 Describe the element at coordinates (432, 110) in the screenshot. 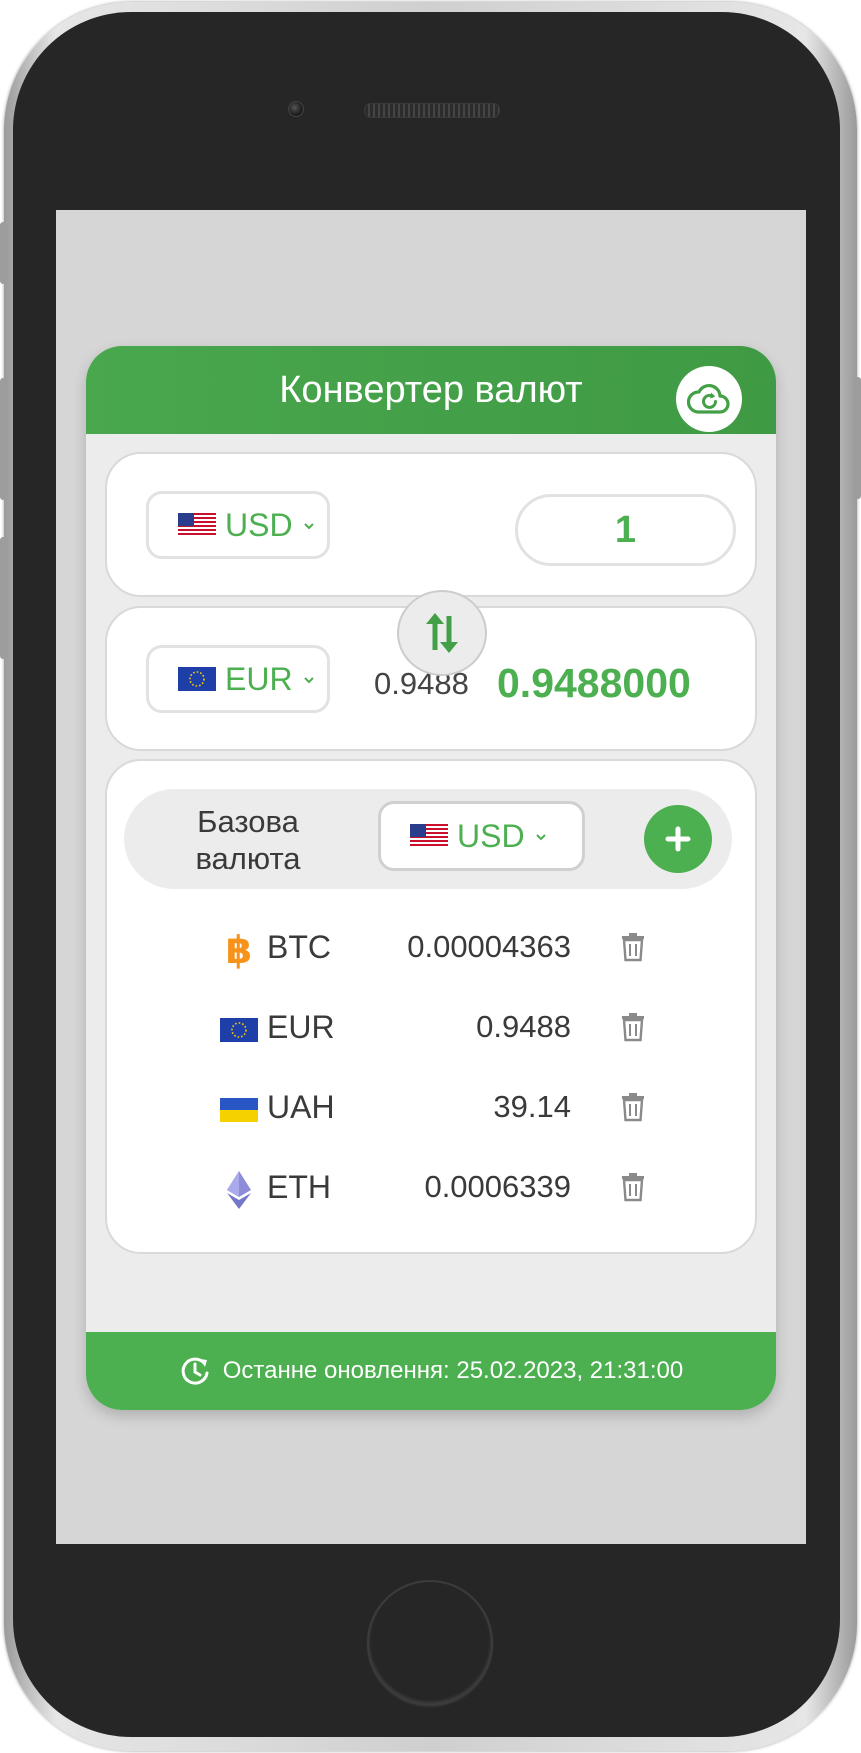

I see `earpiece-speaker` at that location.